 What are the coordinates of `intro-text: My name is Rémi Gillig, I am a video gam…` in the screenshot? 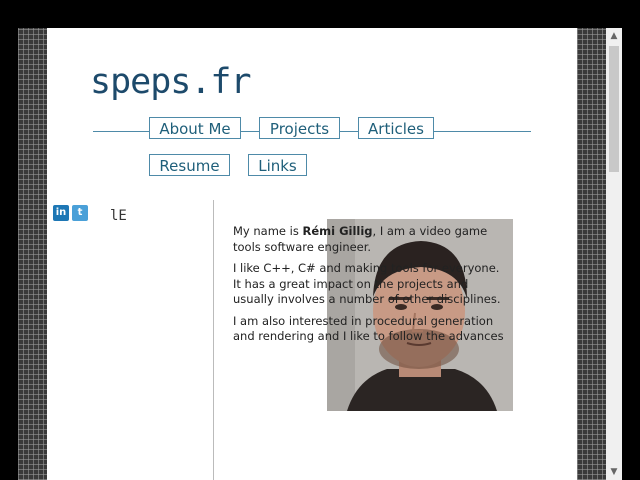 It's located at (370, 287).